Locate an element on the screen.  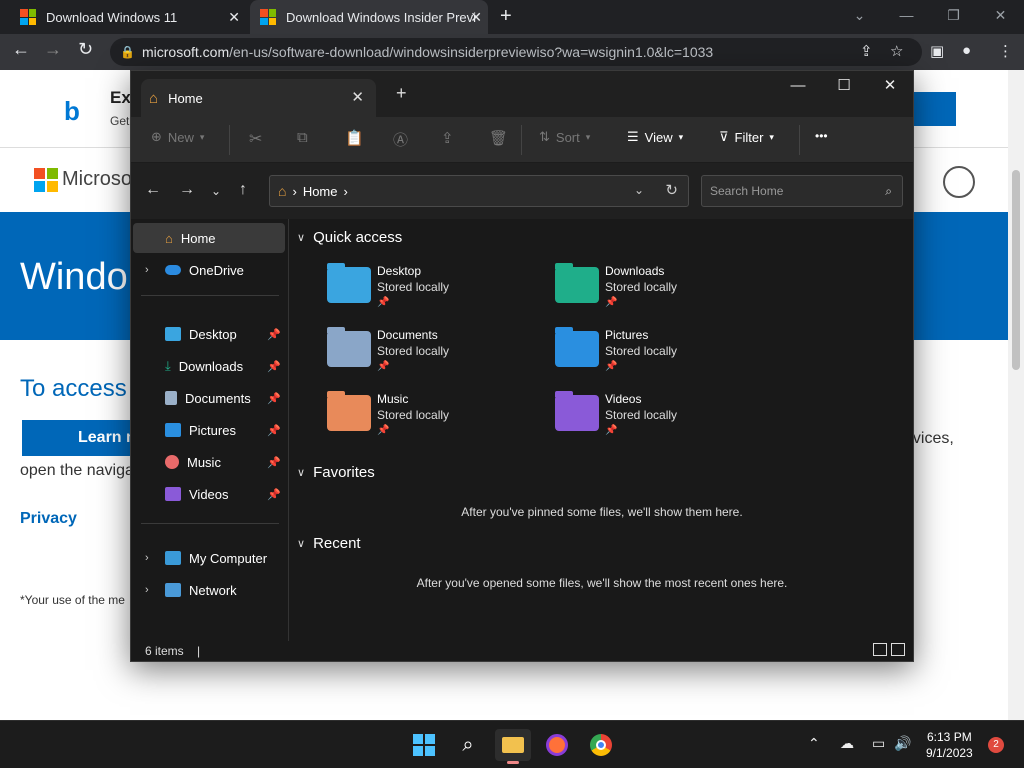
learn-more-button: Learn m is located at coordinates (82, 438).